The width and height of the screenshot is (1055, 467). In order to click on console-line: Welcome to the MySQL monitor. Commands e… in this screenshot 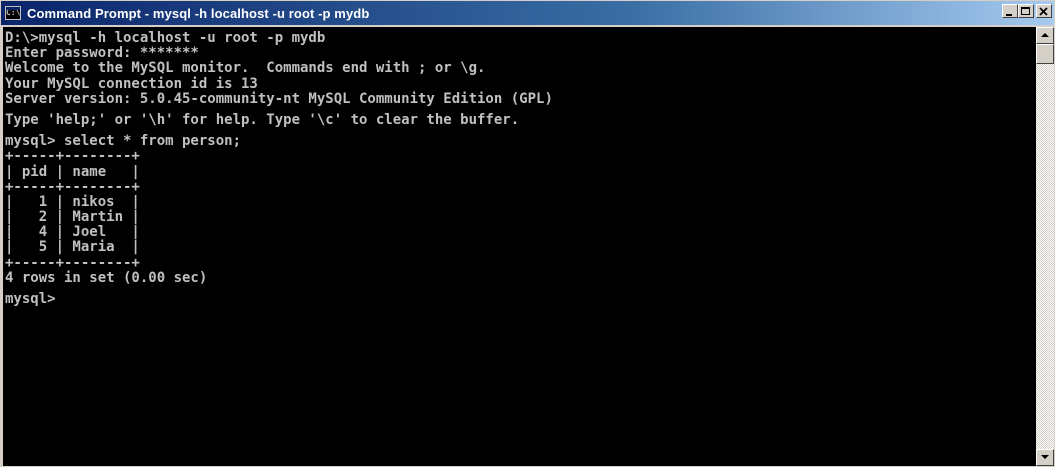, I will do `click(245, 68)`.